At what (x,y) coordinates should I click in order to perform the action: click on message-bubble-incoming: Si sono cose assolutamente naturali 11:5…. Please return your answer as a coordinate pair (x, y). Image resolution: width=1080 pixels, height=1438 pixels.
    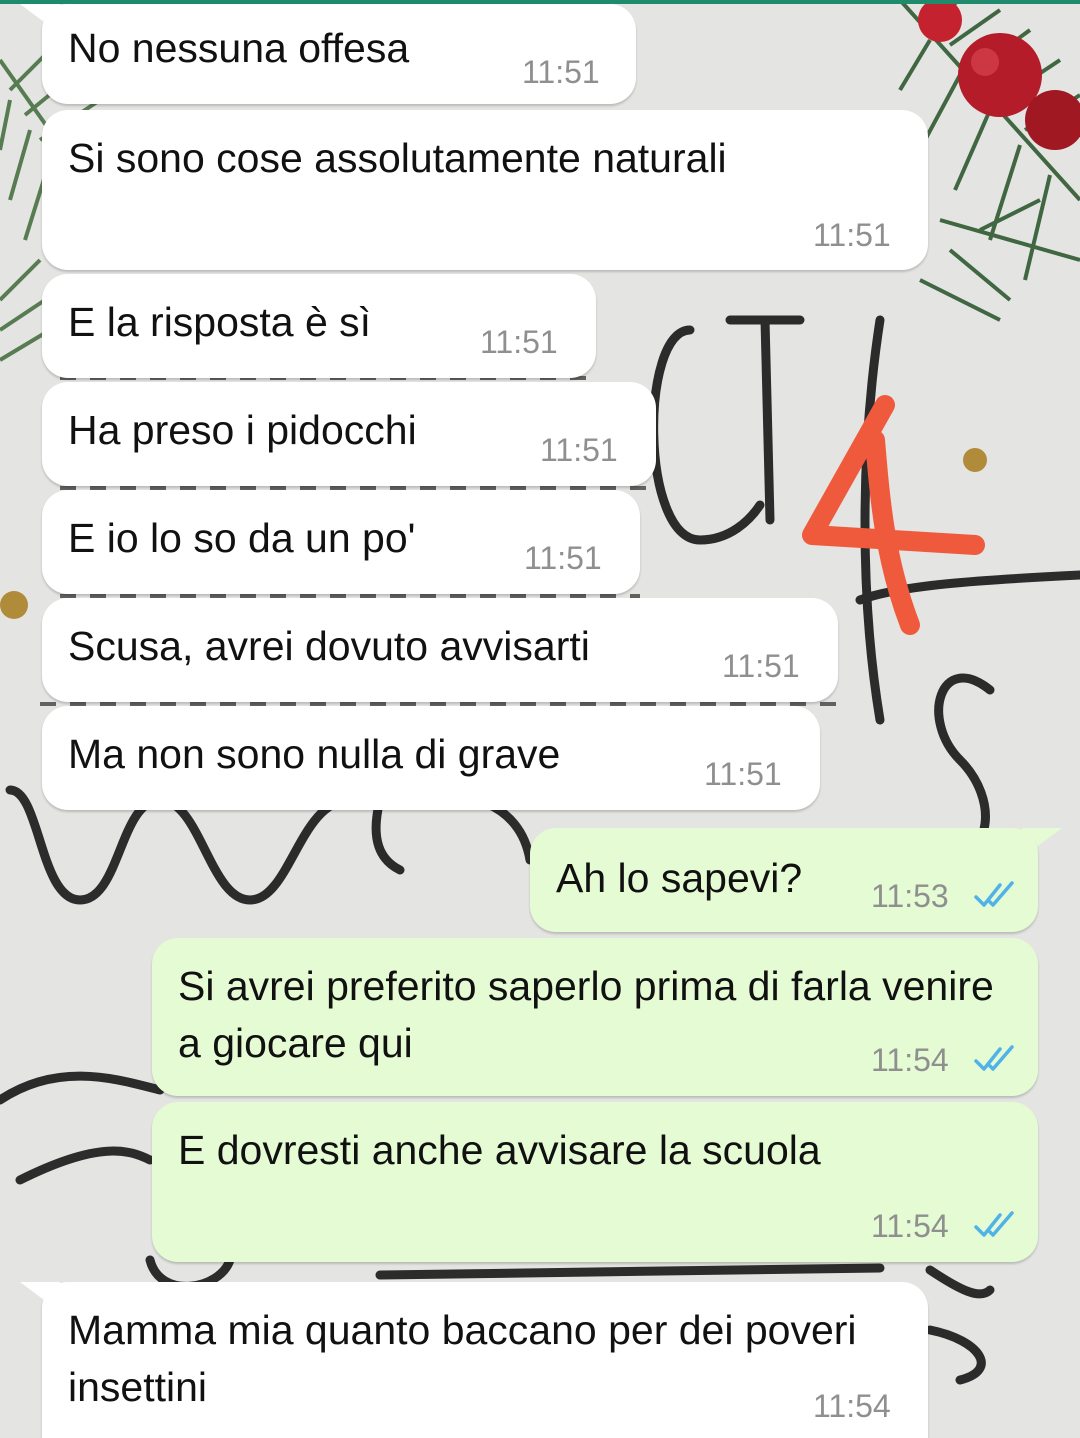
    Looking at the image, I should click on (485, 190).